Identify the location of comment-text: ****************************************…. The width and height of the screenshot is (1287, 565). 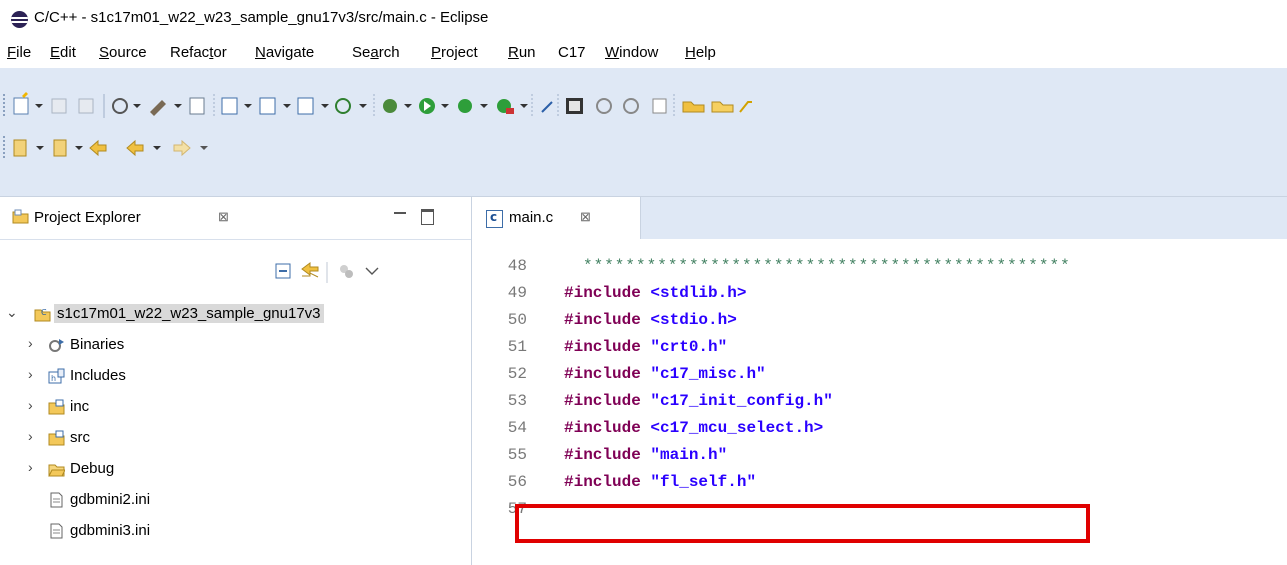
(827, 266).